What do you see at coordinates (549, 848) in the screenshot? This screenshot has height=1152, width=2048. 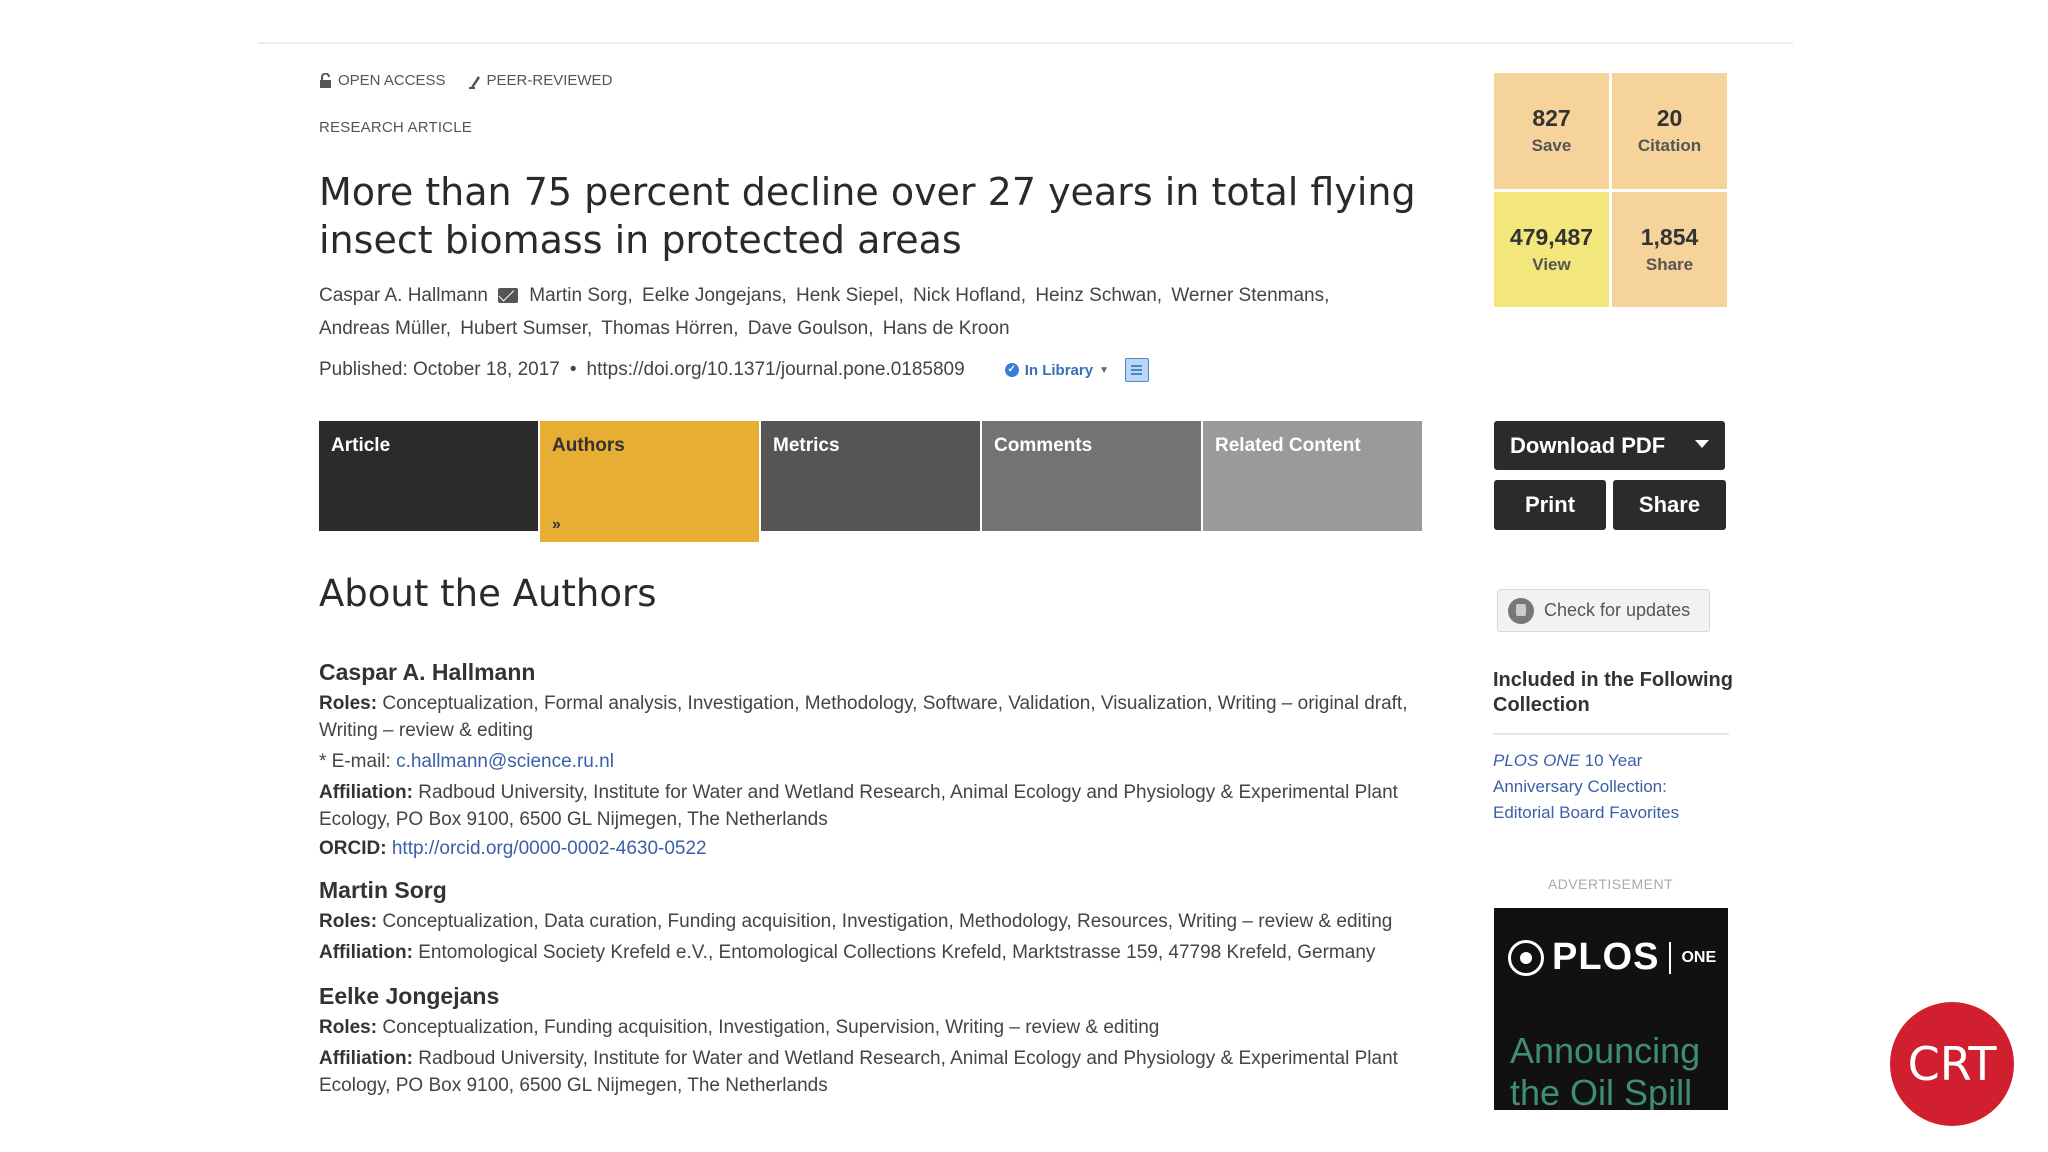 I see `orcid-link: http://orcid.org/0000-0002-4630-0522` at bounding box center [549, 848].